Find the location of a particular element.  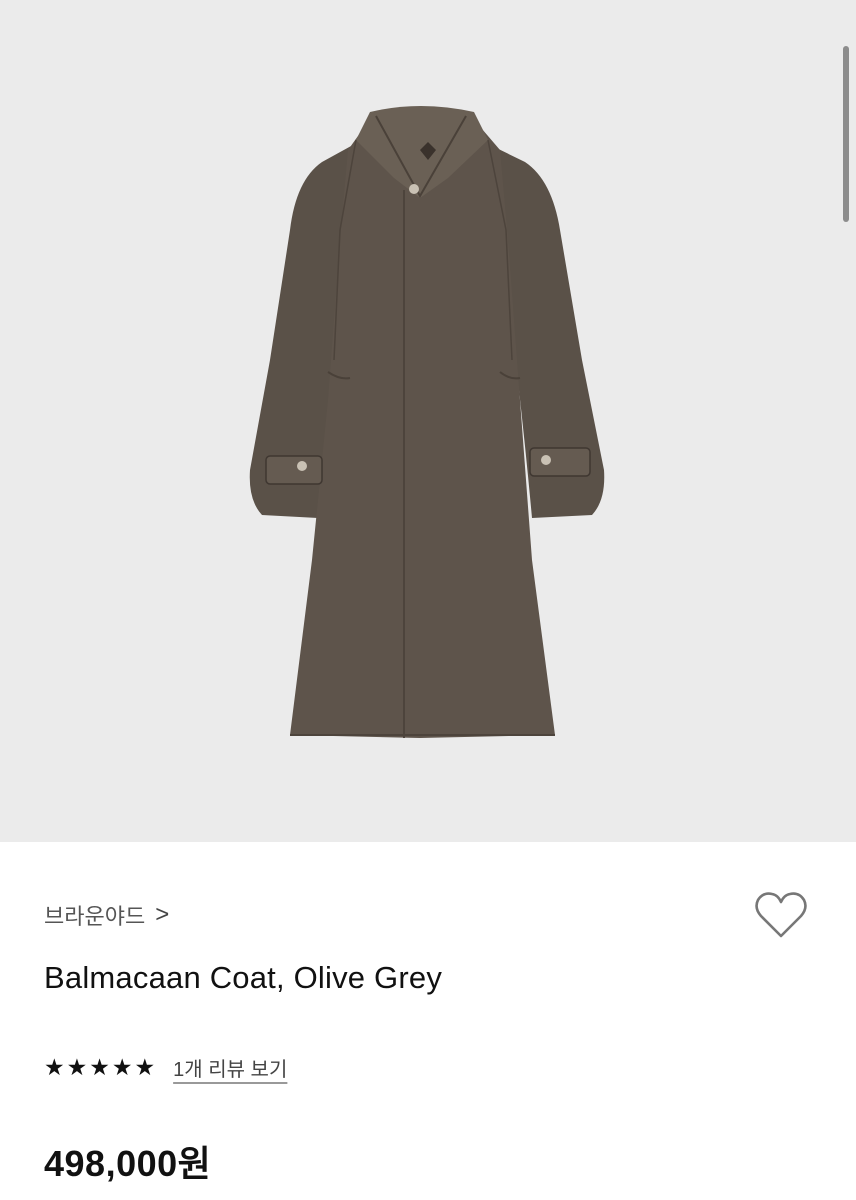

review-link: 1개 리뷰 보기 is located at coordinates (230, 1067).